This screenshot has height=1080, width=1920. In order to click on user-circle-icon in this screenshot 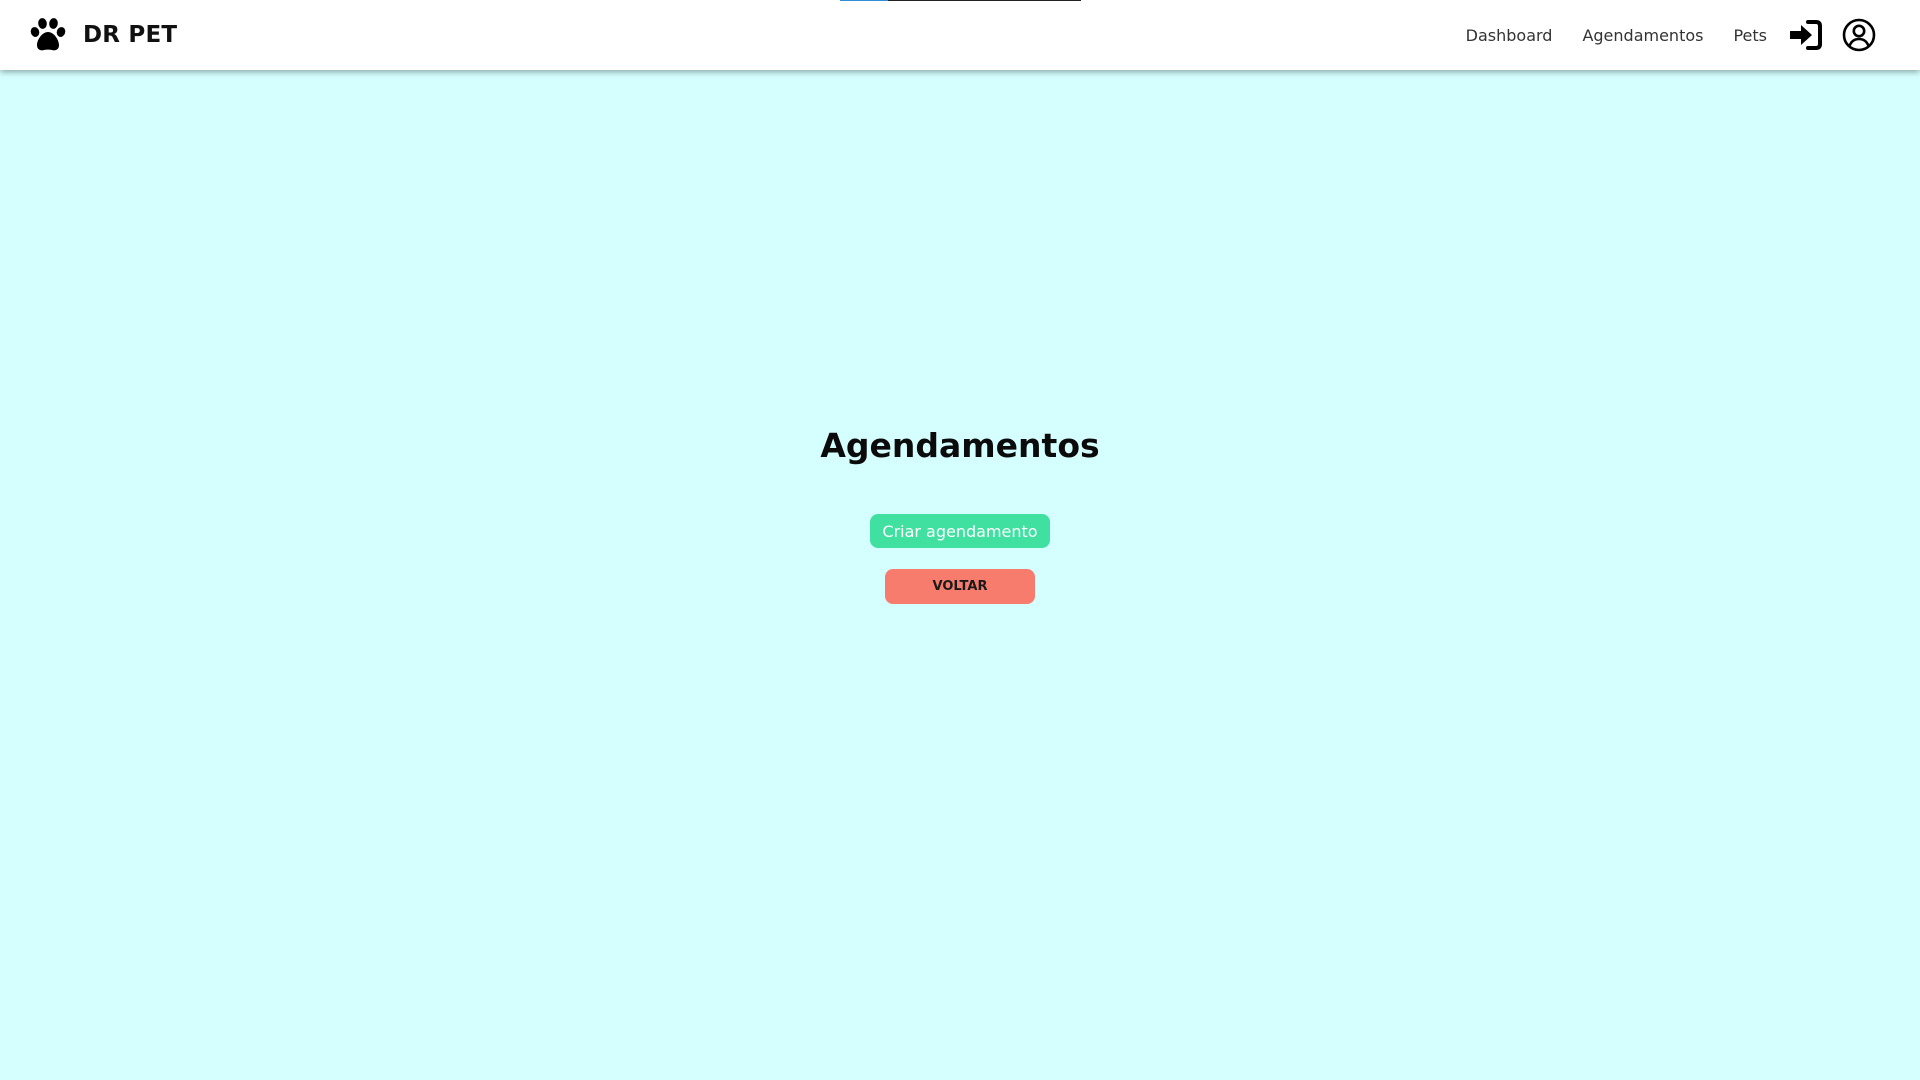, I will do `click(1859, 35)`.